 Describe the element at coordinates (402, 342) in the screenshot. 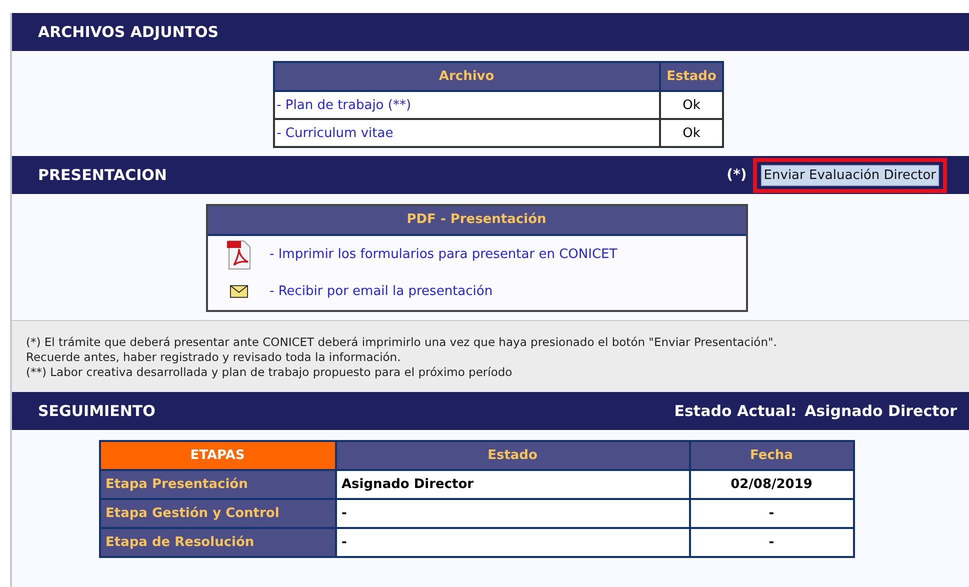

I see `footnote: (*) El trámite que deberá presentar ante CONICET deberá imprimirlo una vez que haya presionado el botón "Enviar Presentación".` at that location.